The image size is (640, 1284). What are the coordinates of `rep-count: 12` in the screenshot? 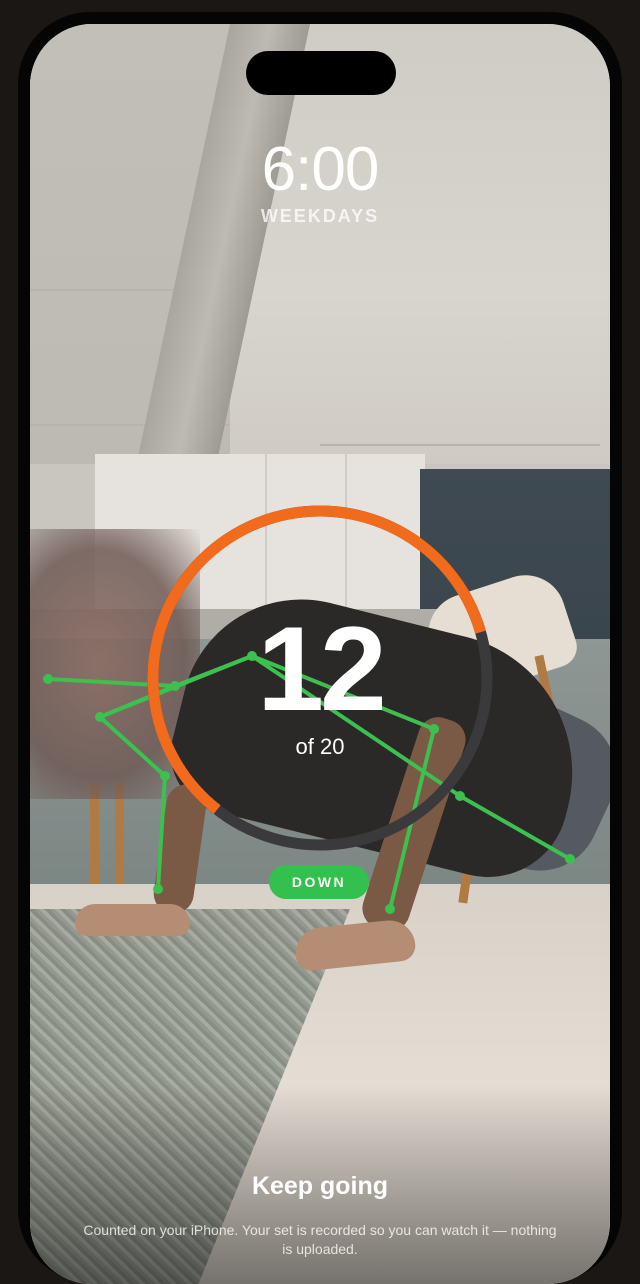 It's located at (321, 669).